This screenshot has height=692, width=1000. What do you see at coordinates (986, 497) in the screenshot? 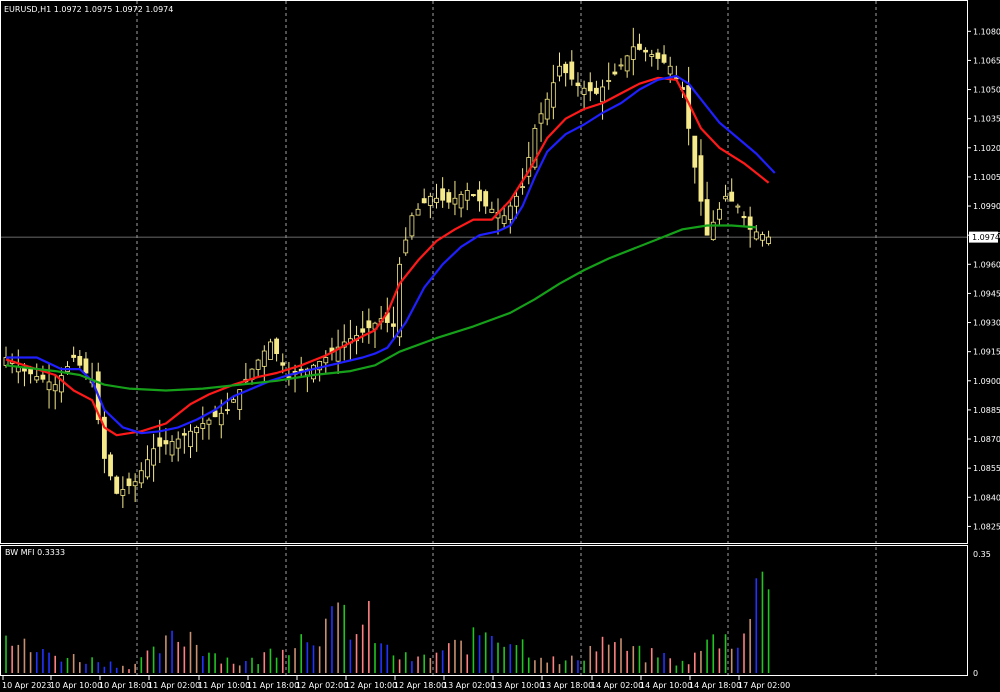
I see `y-tick-label: 1.0840` at bounding box center [986, 497].